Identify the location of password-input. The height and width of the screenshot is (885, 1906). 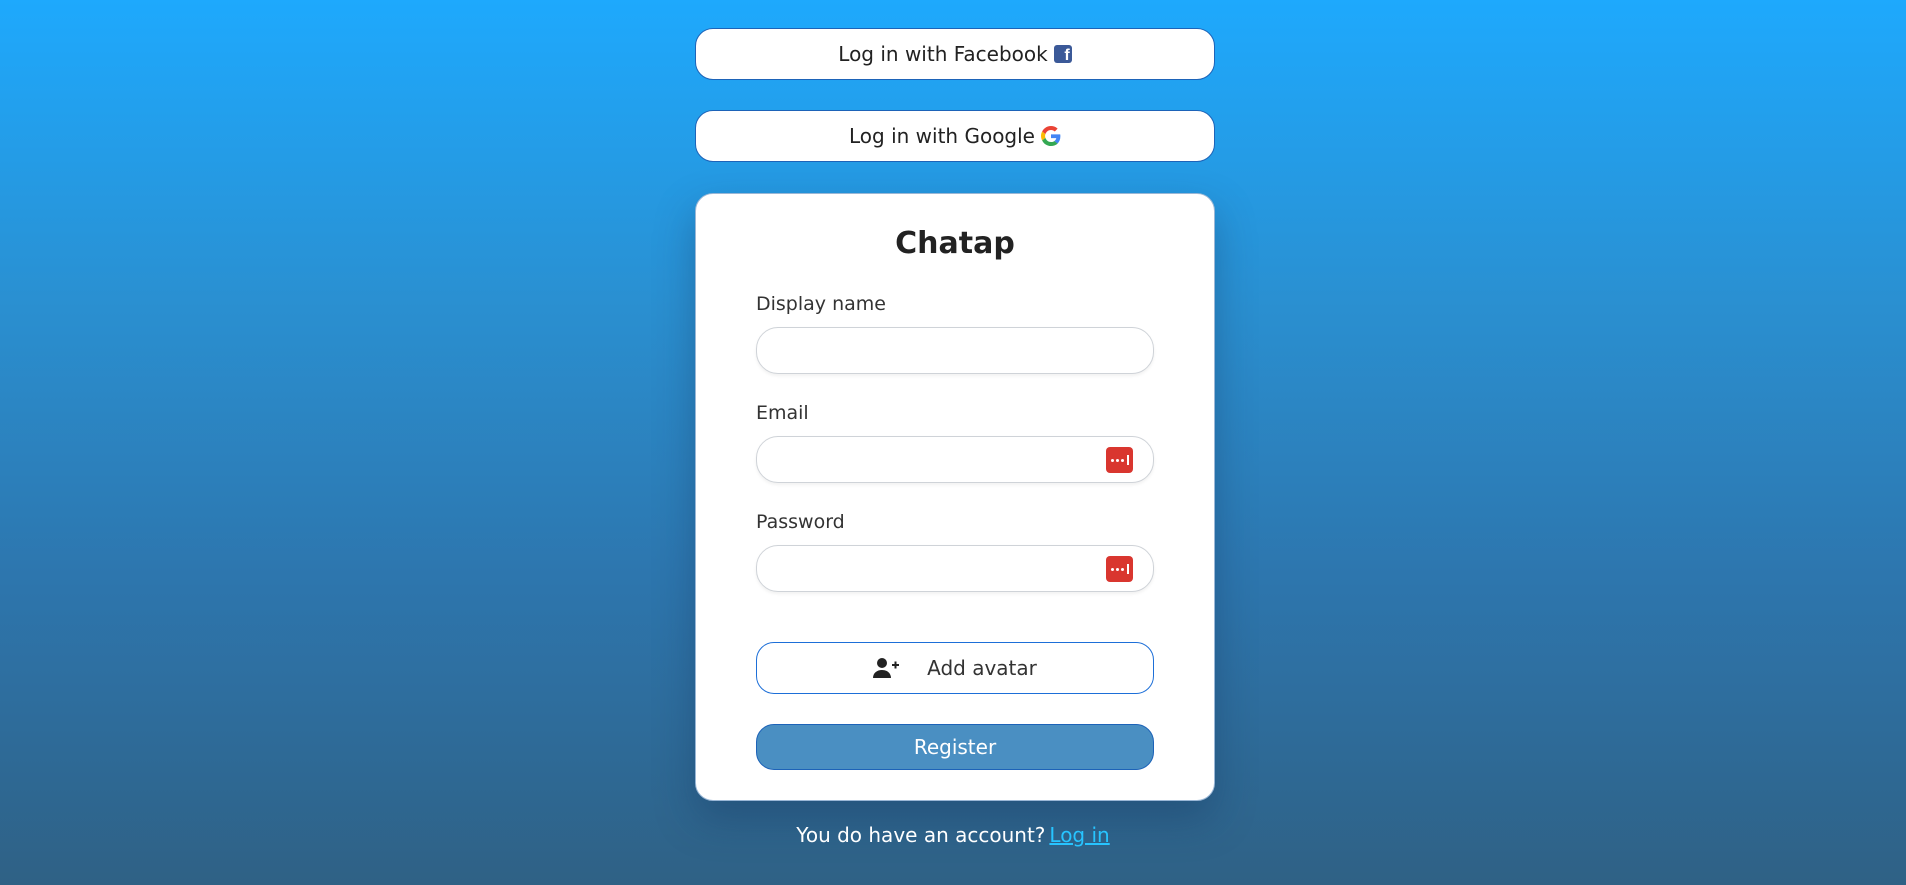
(955, 568).